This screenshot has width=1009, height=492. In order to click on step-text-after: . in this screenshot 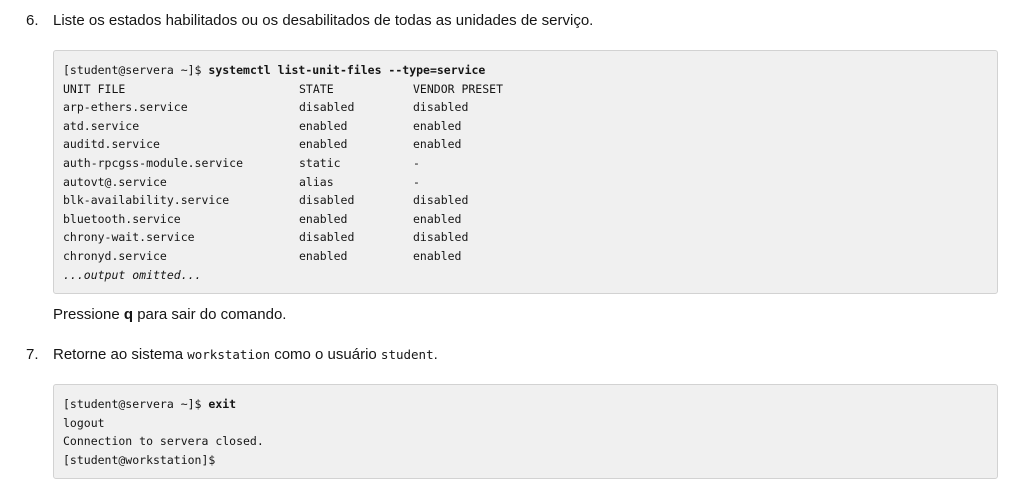, I will do `click(435, 354)`.